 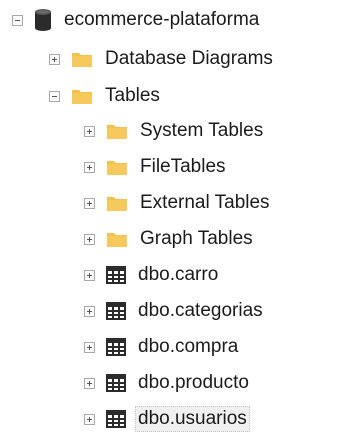 I want to click on tree-node-label: FileTables, so click(x=183, y=166).